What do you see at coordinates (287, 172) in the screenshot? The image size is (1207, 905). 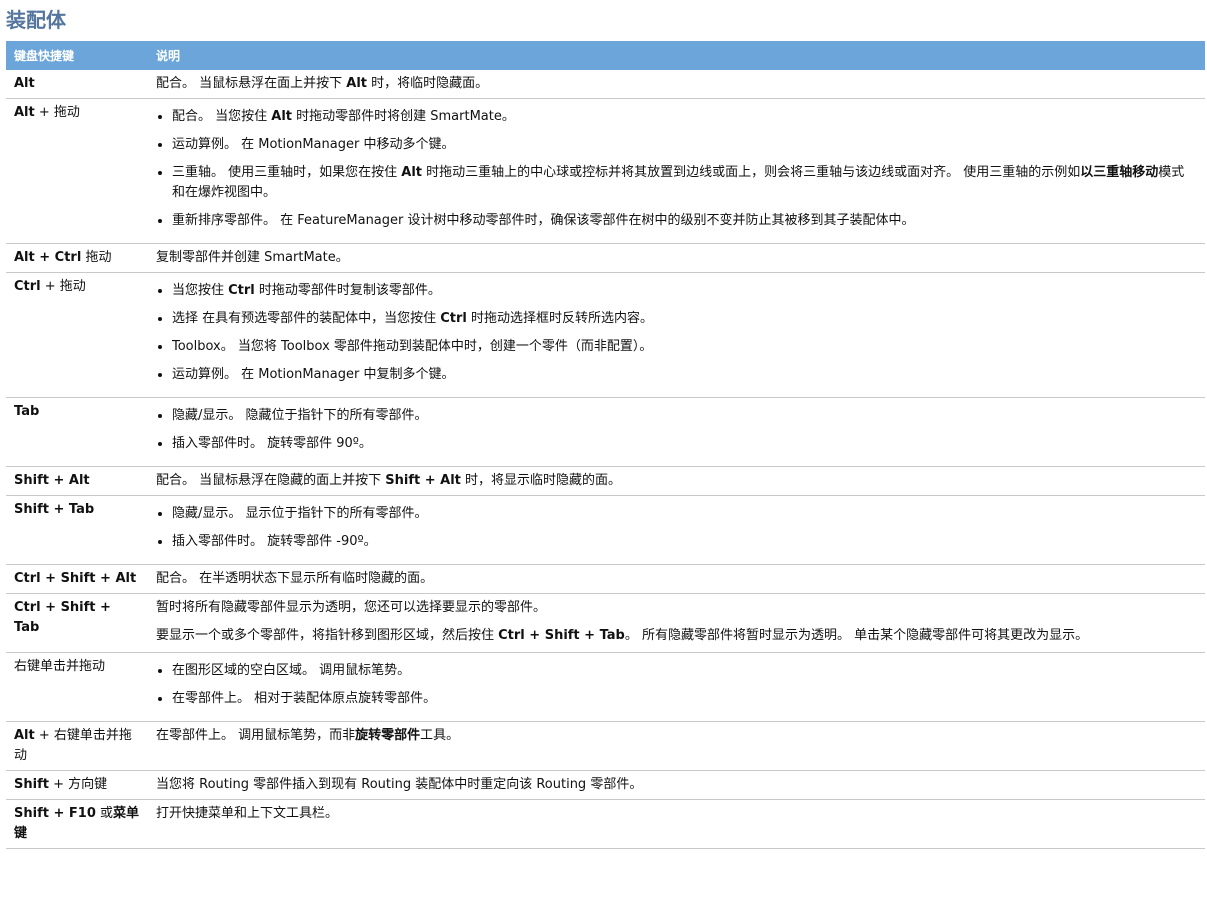 I see `text-run: 三重轴。 使用三重轴时，如果您在按住` at bounding box center [287, 172].